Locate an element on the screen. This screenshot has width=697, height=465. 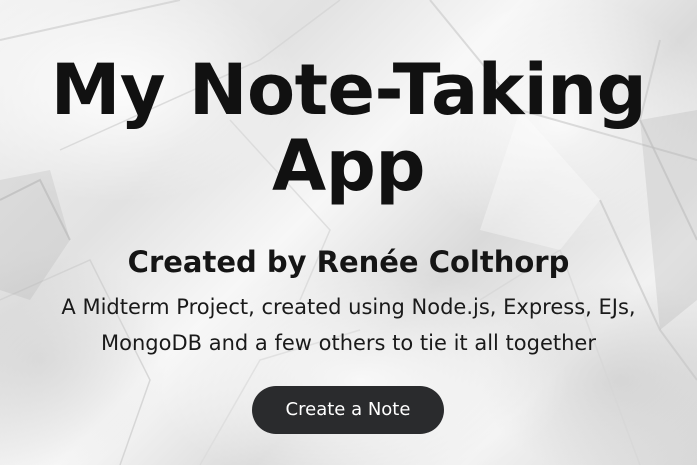
author-subtitle: Created by Renée Colthorp is located at coordinates (348, 262).